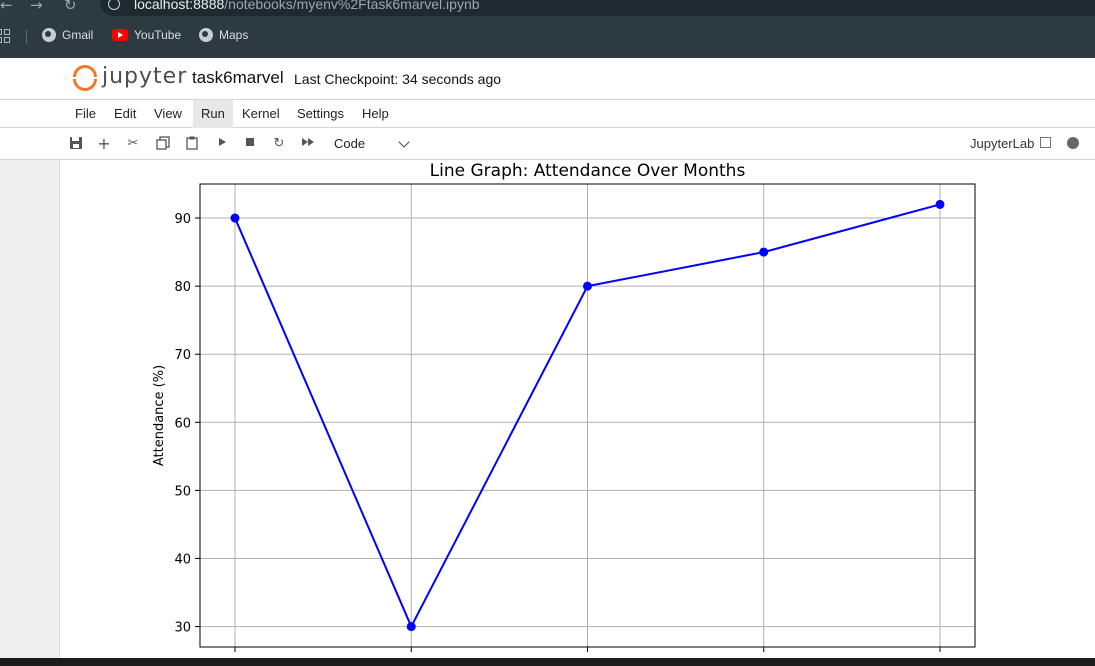  What do you see at coordinates (547, 114) in the screenshot?
I see `menu-bar: File Edit View Run Kernel Settings Help` at bounding box center [547, 114].